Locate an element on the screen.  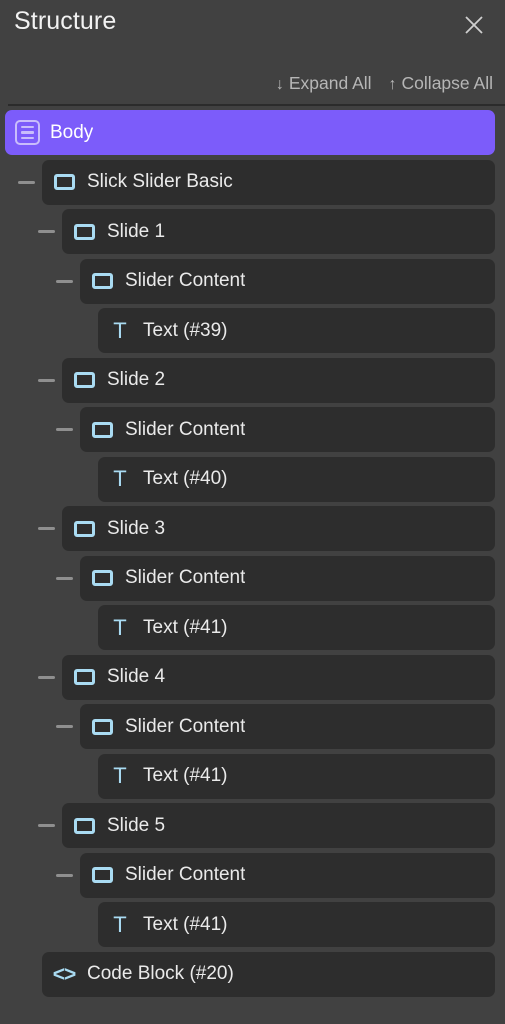
expand-all-button: ↓ Expand All is located at coordinates (324, 83).